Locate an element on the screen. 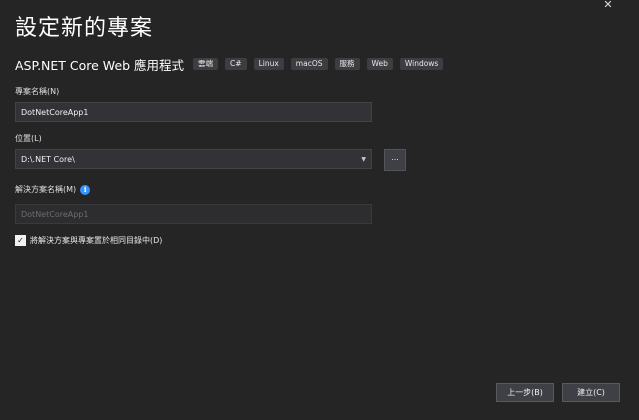  project-name-label: 專案名稱(N) is located at coordinates (37, 91).